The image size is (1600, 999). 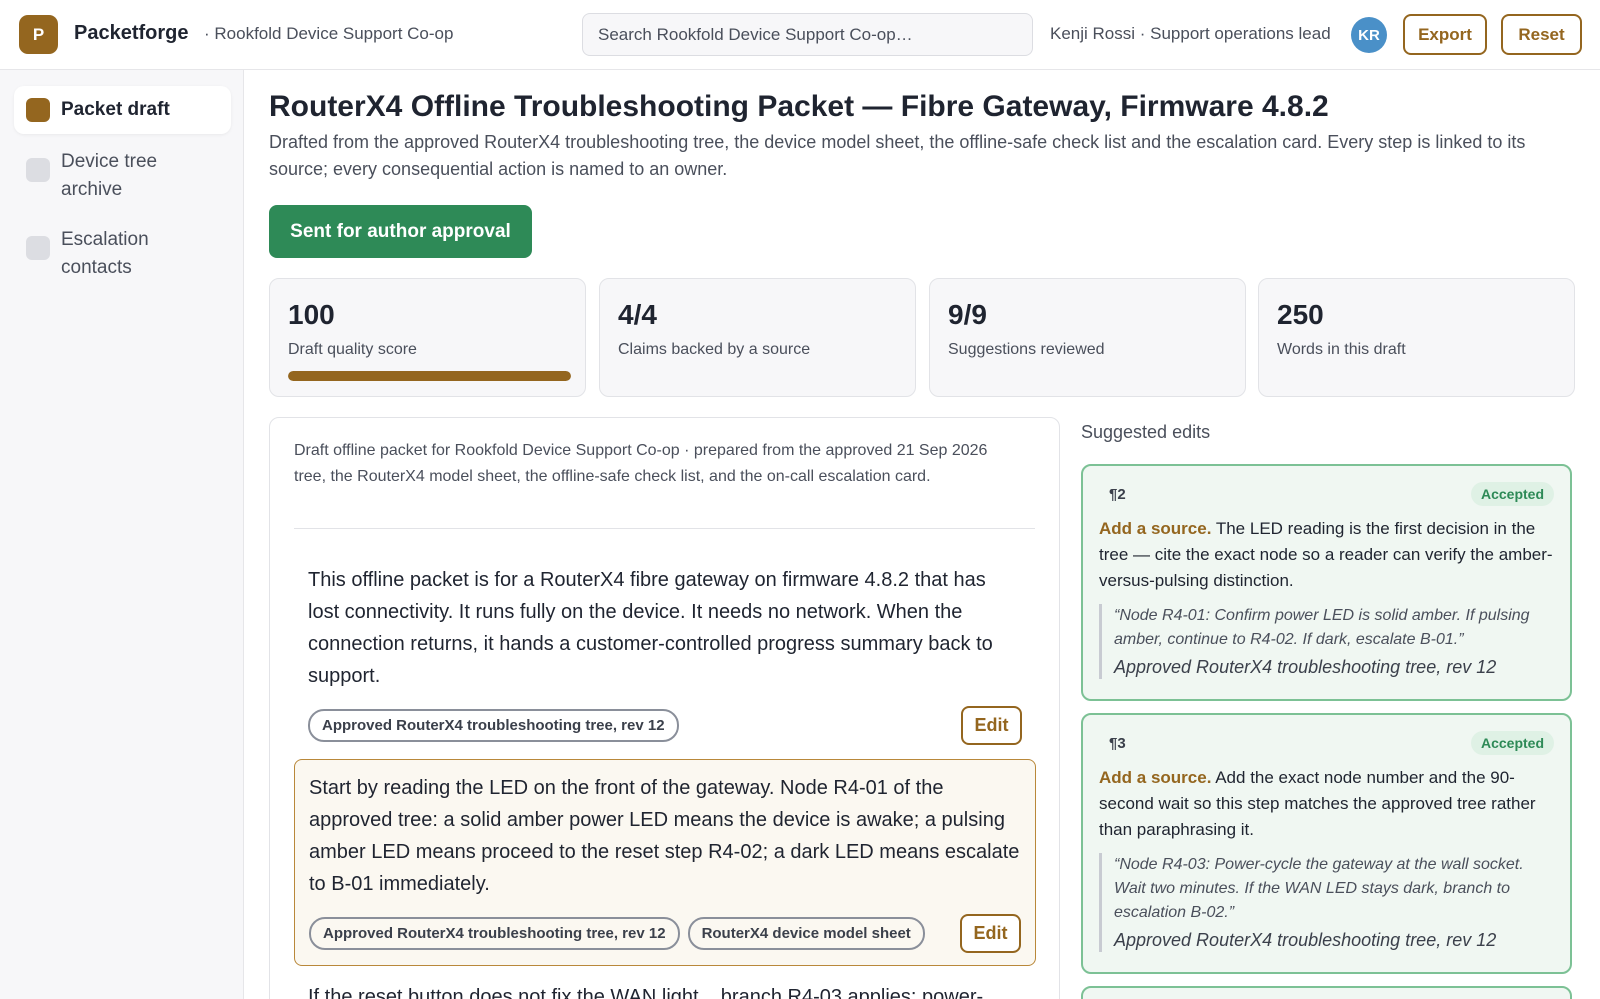 What do you see at coordinates (757, 337) in the screenshot?
I see `stat-card-claims: 4/4 Claims backed by a source` at bounding box center [757, 337].